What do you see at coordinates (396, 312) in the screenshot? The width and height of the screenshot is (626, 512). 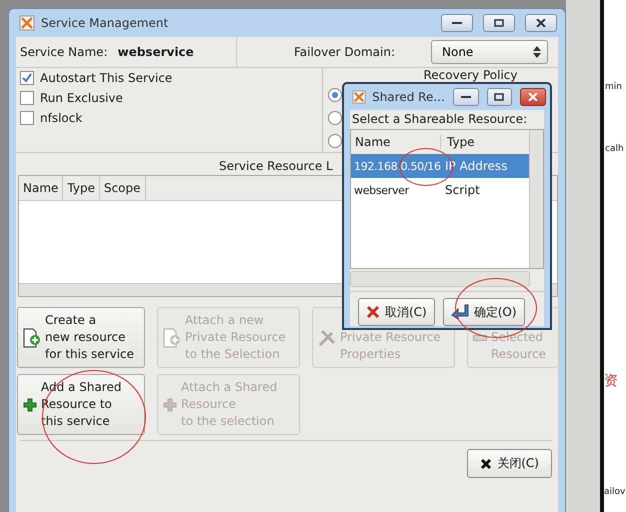 I see `cancel-button: 取消(C)` at bounding box center [396, 312].